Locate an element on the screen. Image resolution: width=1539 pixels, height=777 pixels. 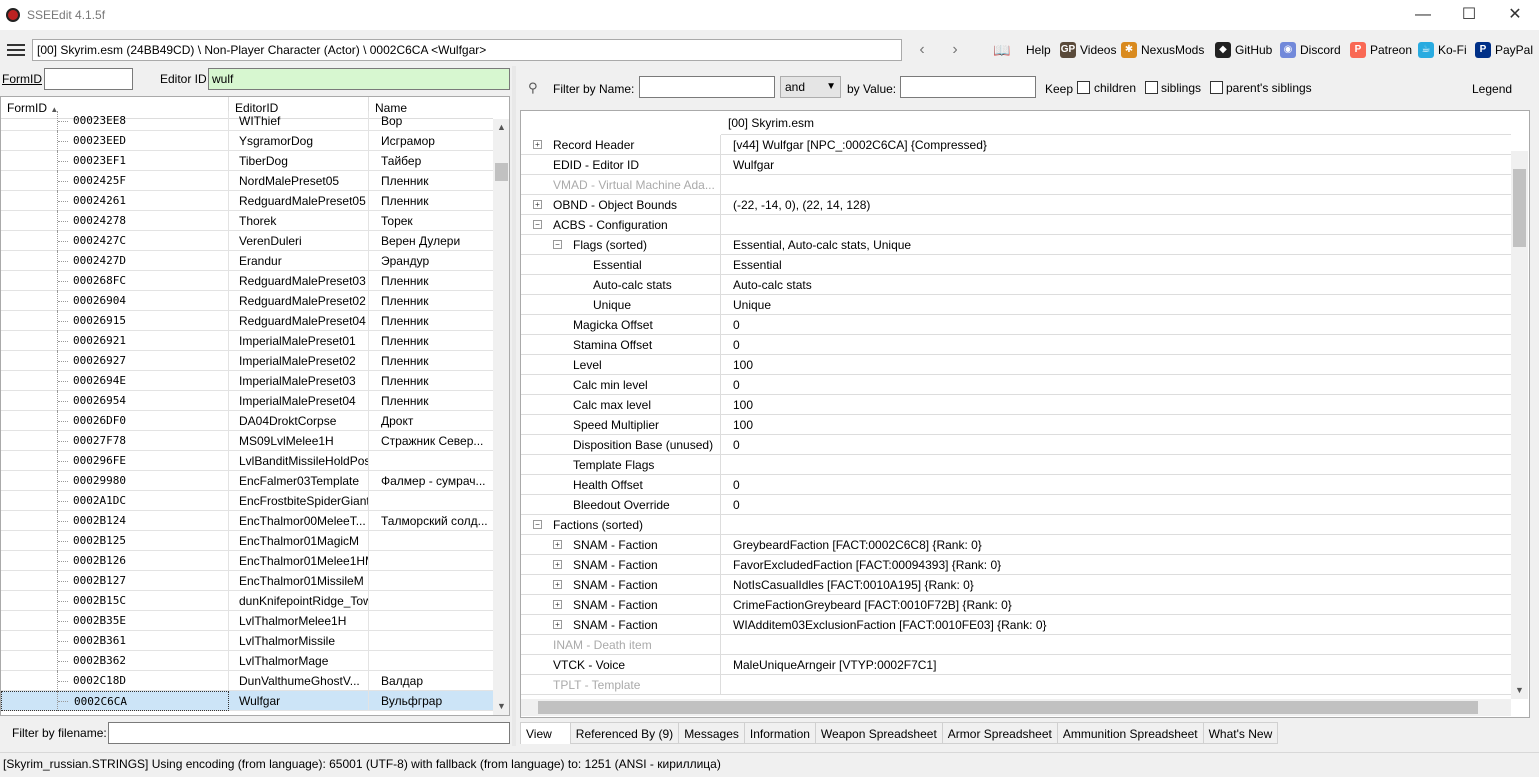
table-row: 0002427D Erandur Эрандур is located at coordinates (247, 261).